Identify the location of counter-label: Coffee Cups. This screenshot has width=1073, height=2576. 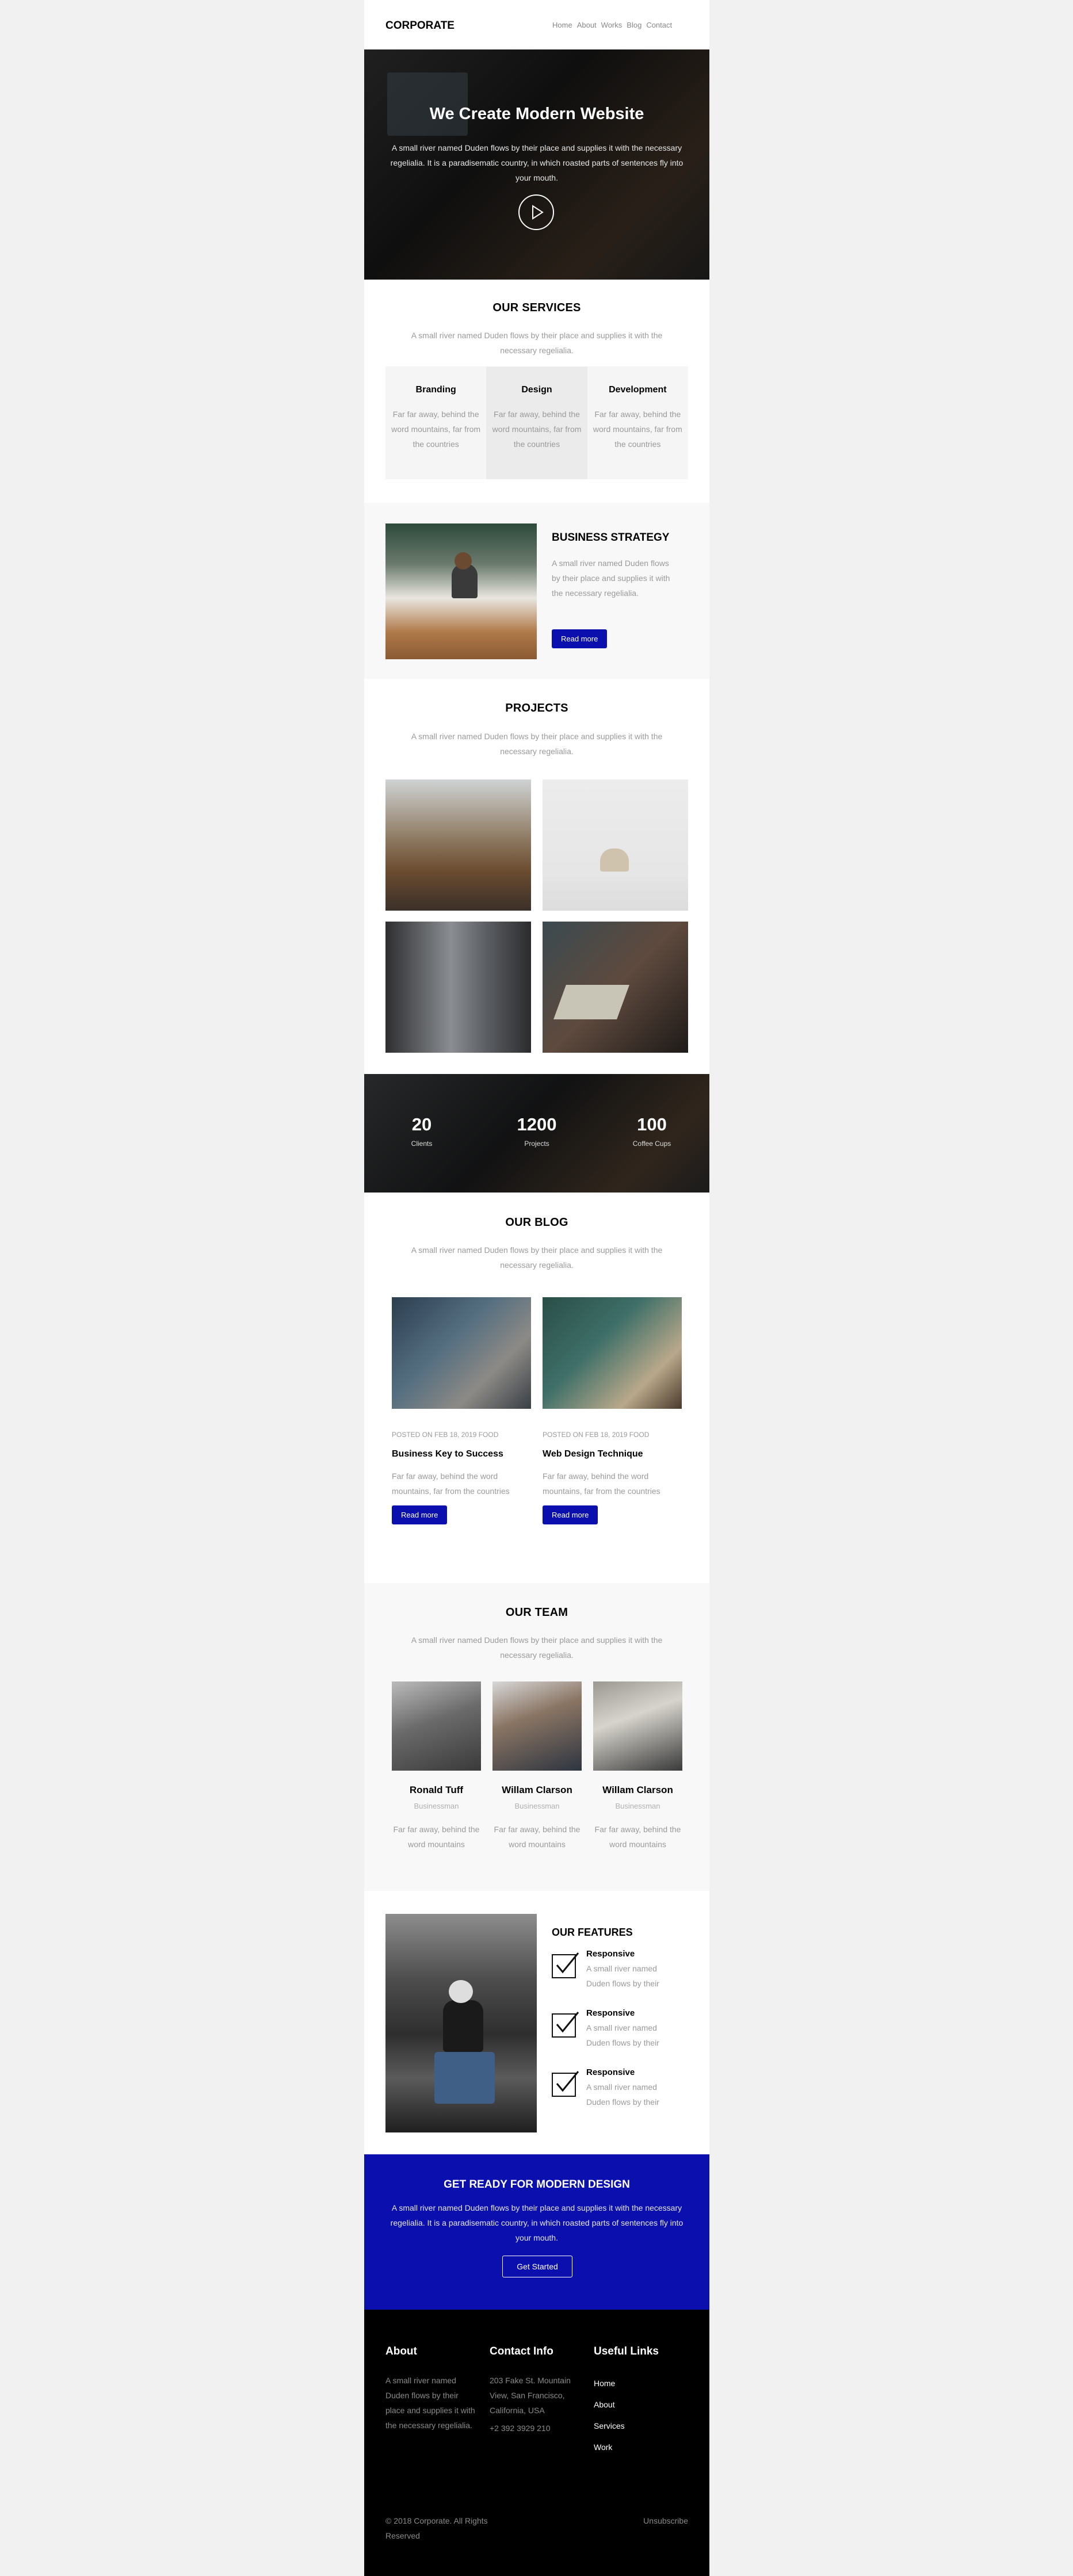
(651, 1144).